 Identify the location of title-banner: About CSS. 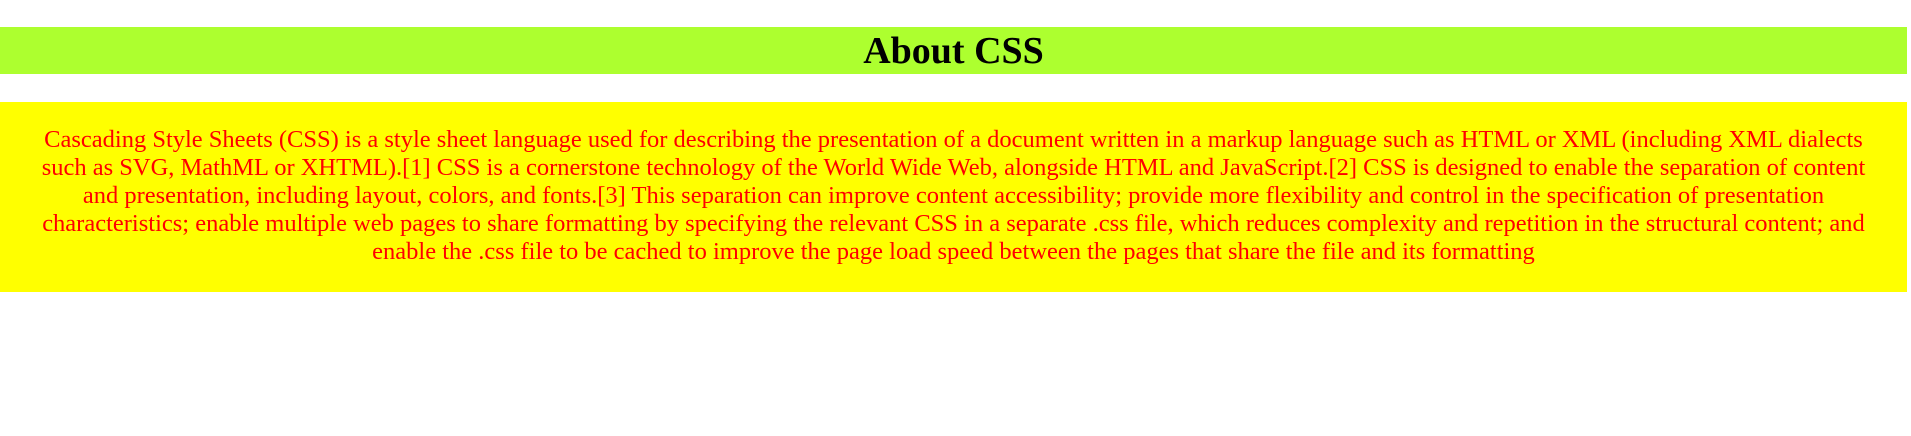
(953, 50).